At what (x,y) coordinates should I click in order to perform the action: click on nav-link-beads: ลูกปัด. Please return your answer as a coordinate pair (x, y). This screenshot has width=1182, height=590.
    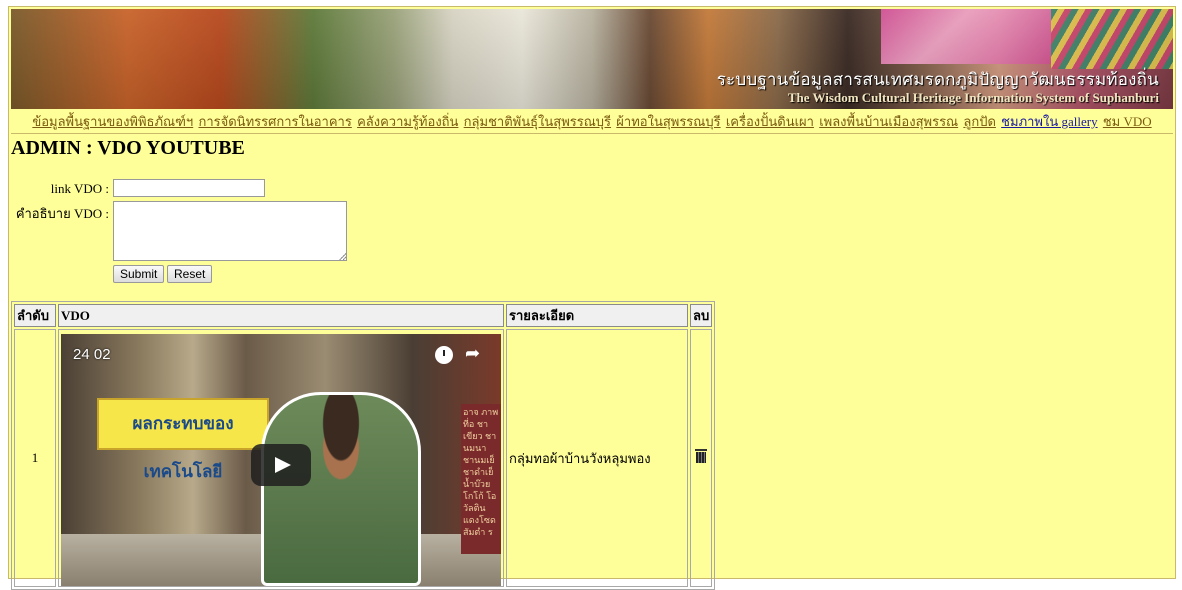
    Looking at the image, I should click on (979, 121).